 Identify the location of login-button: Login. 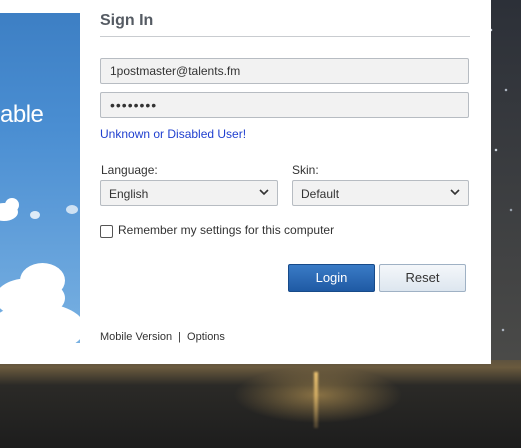
(331, 278).